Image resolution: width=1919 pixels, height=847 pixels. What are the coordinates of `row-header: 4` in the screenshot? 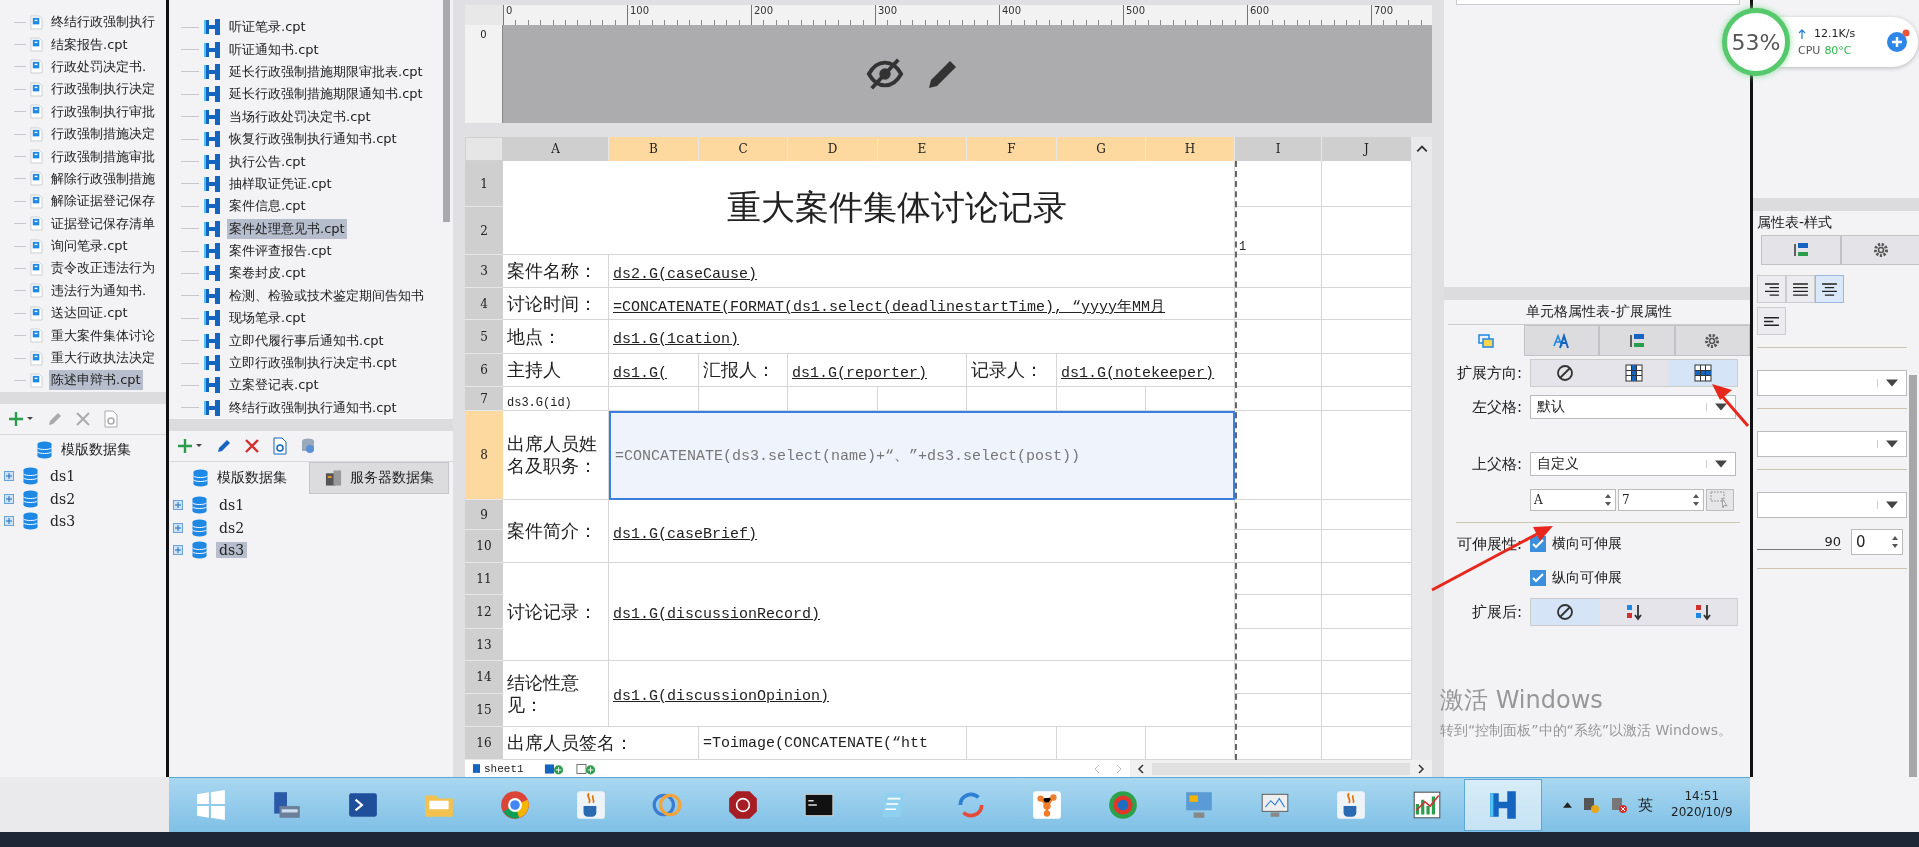 It's located at (484, 304).